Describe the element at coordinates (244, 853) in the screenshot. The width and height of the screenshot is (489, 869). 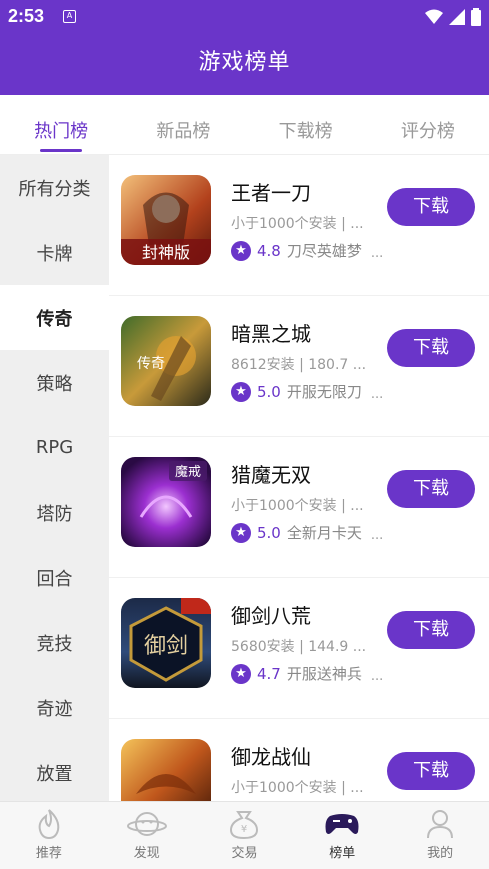
I see `nav-label: 交易` at that location.